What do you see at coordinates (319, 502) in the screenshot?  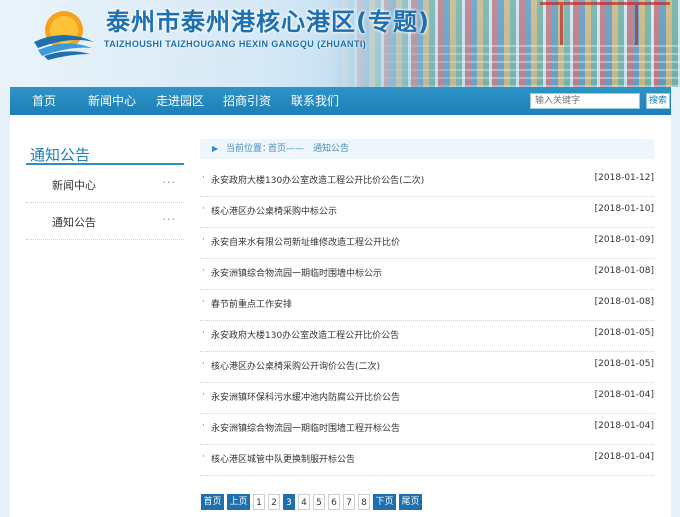 I see `pager-page-5: 5` at bounding box center [319, 502].